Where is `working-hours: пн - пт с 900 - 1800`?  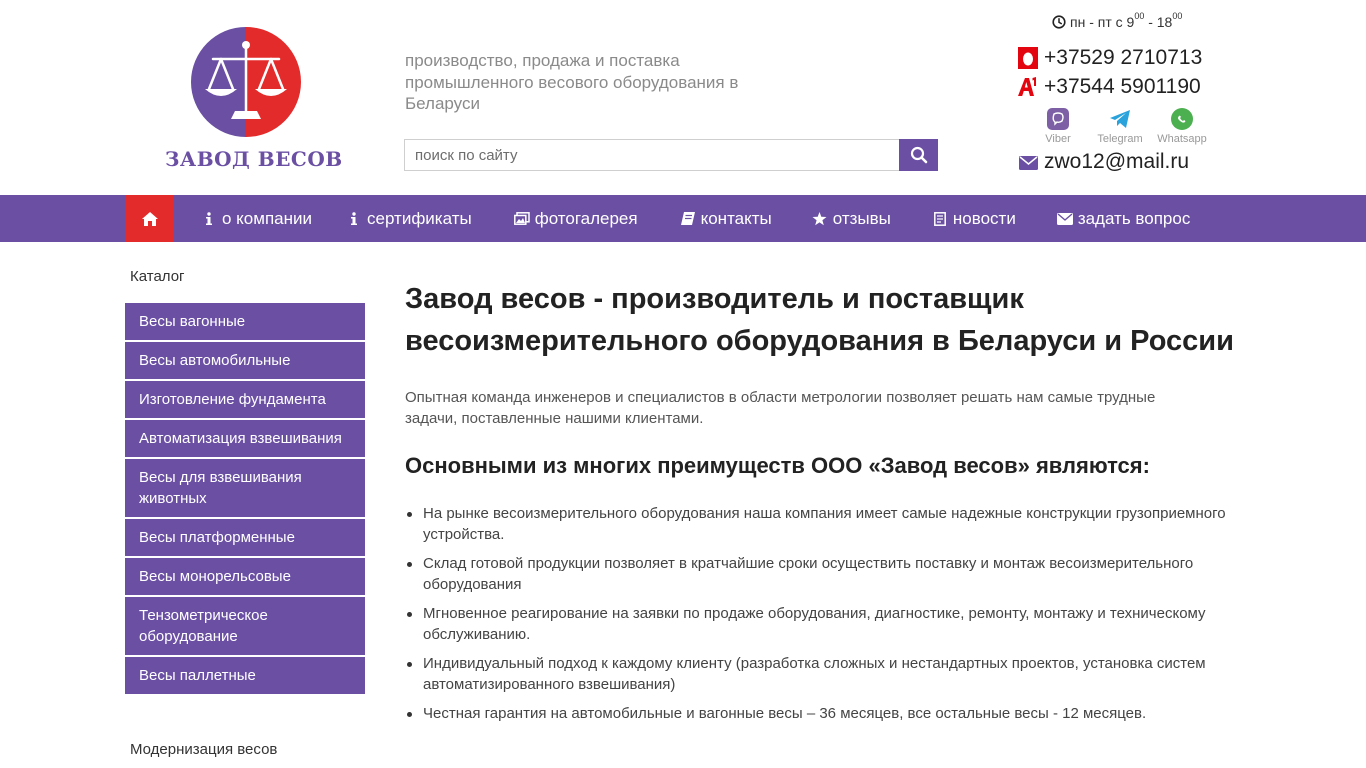 working-hours: пн - пт с 900 - 1800 is located at coordinates (1117, 20).